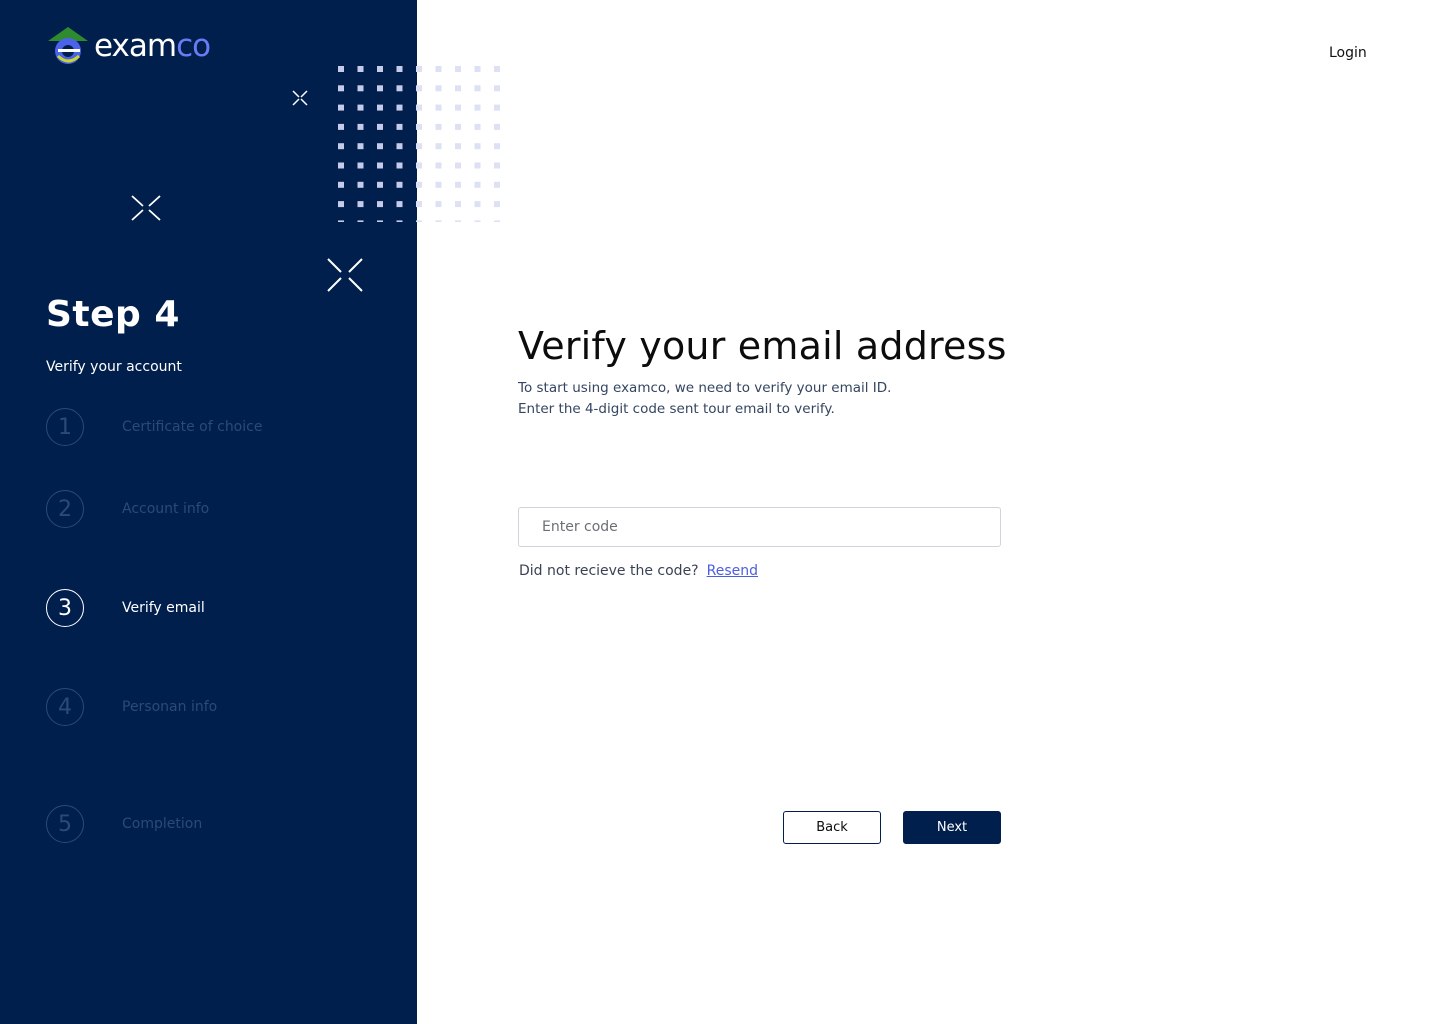 Image resolution: width=1440 pixels, height=1024 pixels. I want to click on step-number: 5, so click(65, 824).